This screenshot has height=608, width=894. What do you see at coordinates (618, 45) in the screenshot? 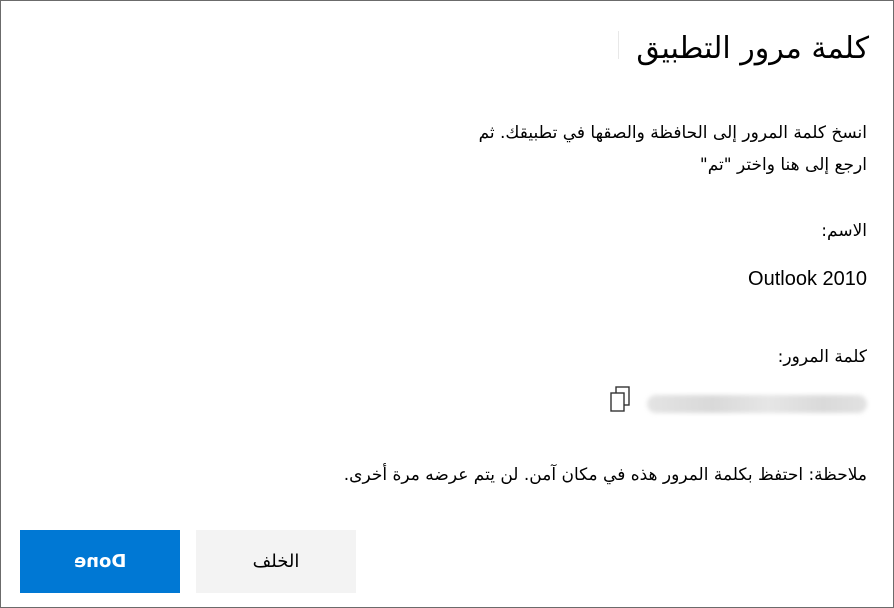
I see `title-caret` at bounding box center [618, 45].